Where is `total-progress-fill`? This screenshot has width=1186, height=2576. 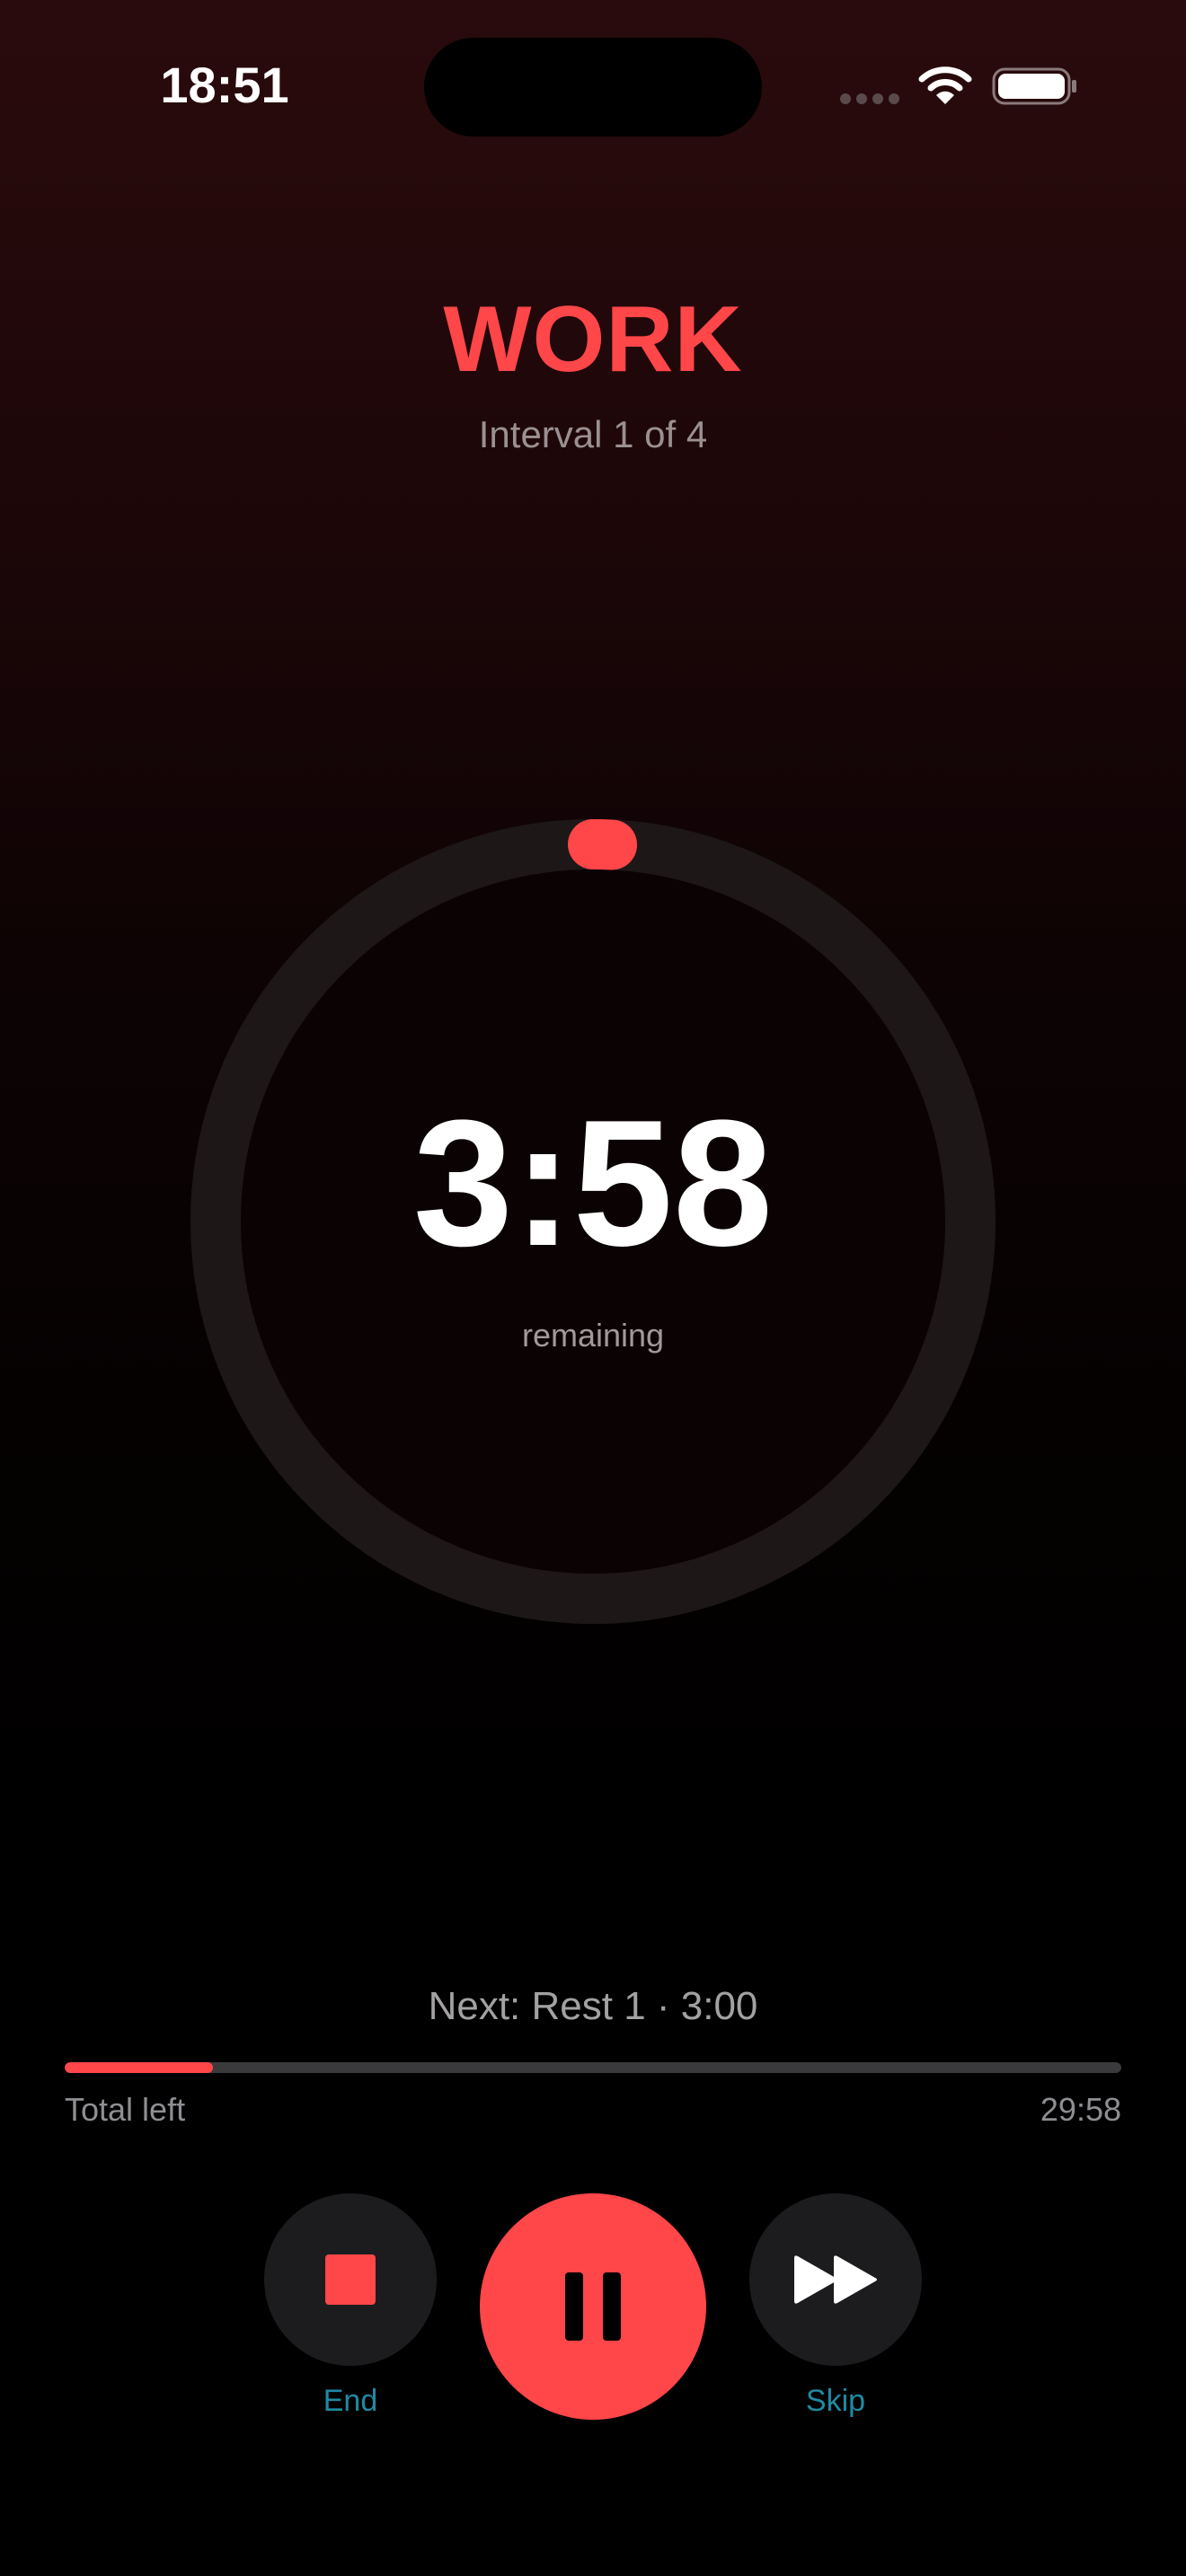
total-progress-fill is located at coordinates (139, 2067).